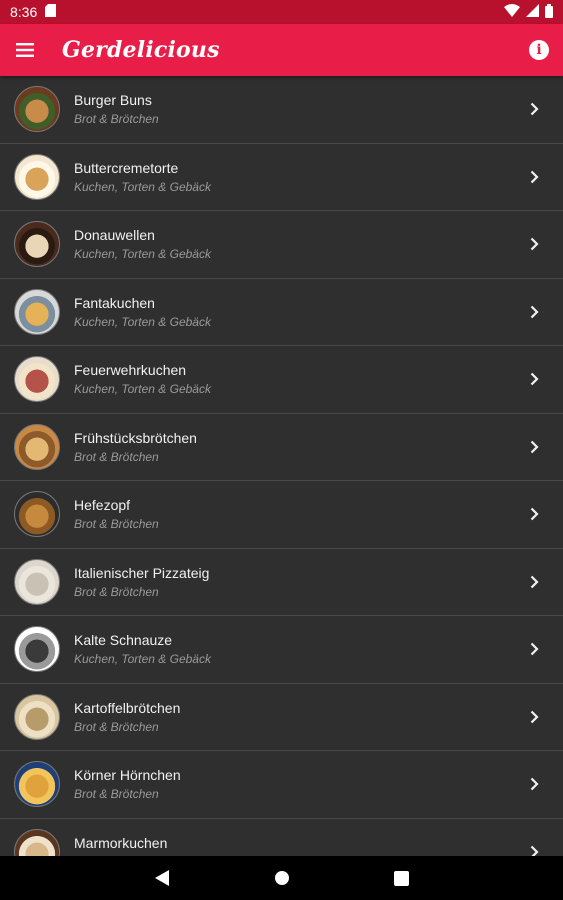  I want to click on recipe-list-item: MarmorkuchenKuchen, Torten & Gebäck, so click(281, 837).